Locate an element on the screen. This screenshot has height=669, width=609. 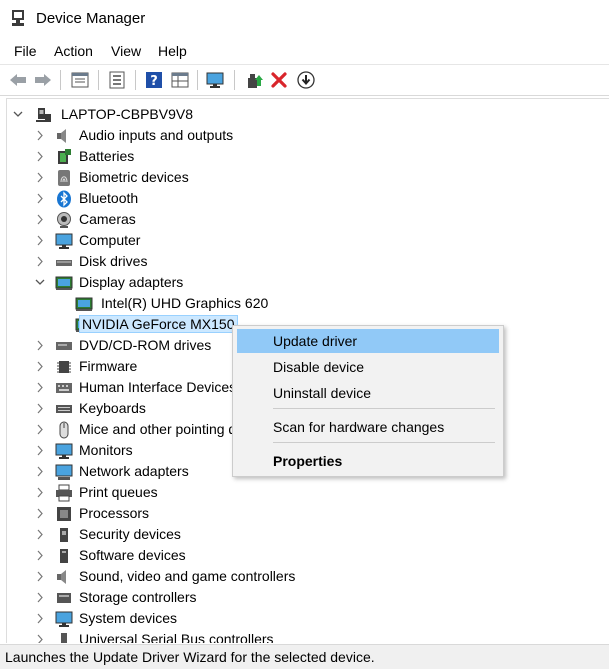
properties-icon is located at coordinates (80, 80).